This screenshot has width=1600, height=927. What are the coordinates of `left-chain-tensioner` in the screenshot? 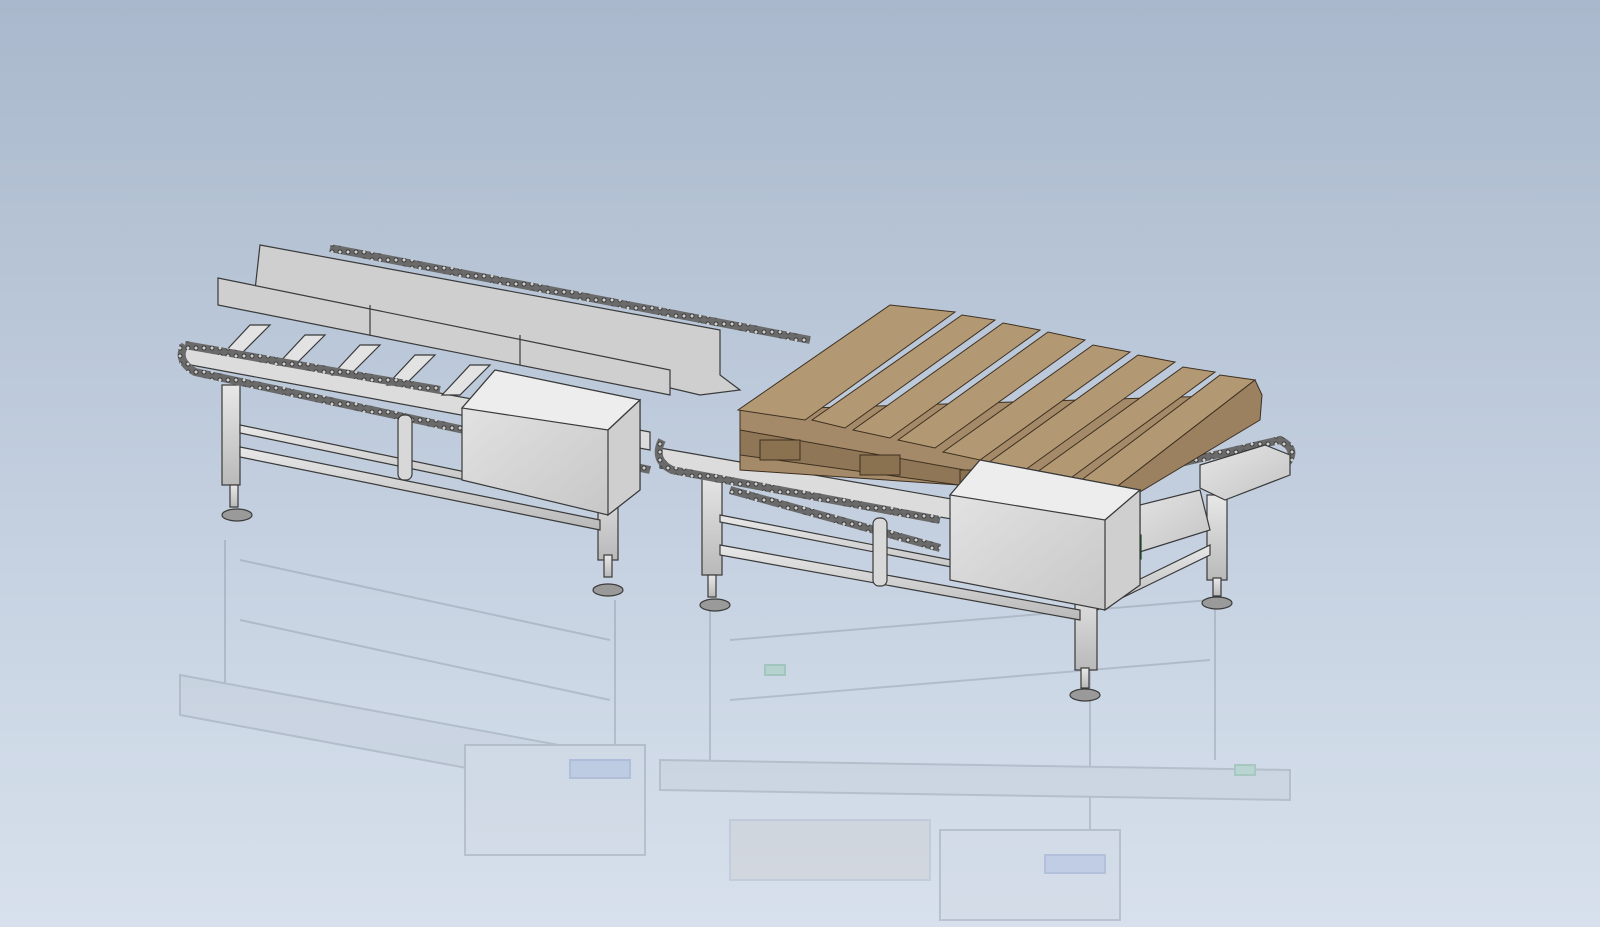 It's located at (405, 447).